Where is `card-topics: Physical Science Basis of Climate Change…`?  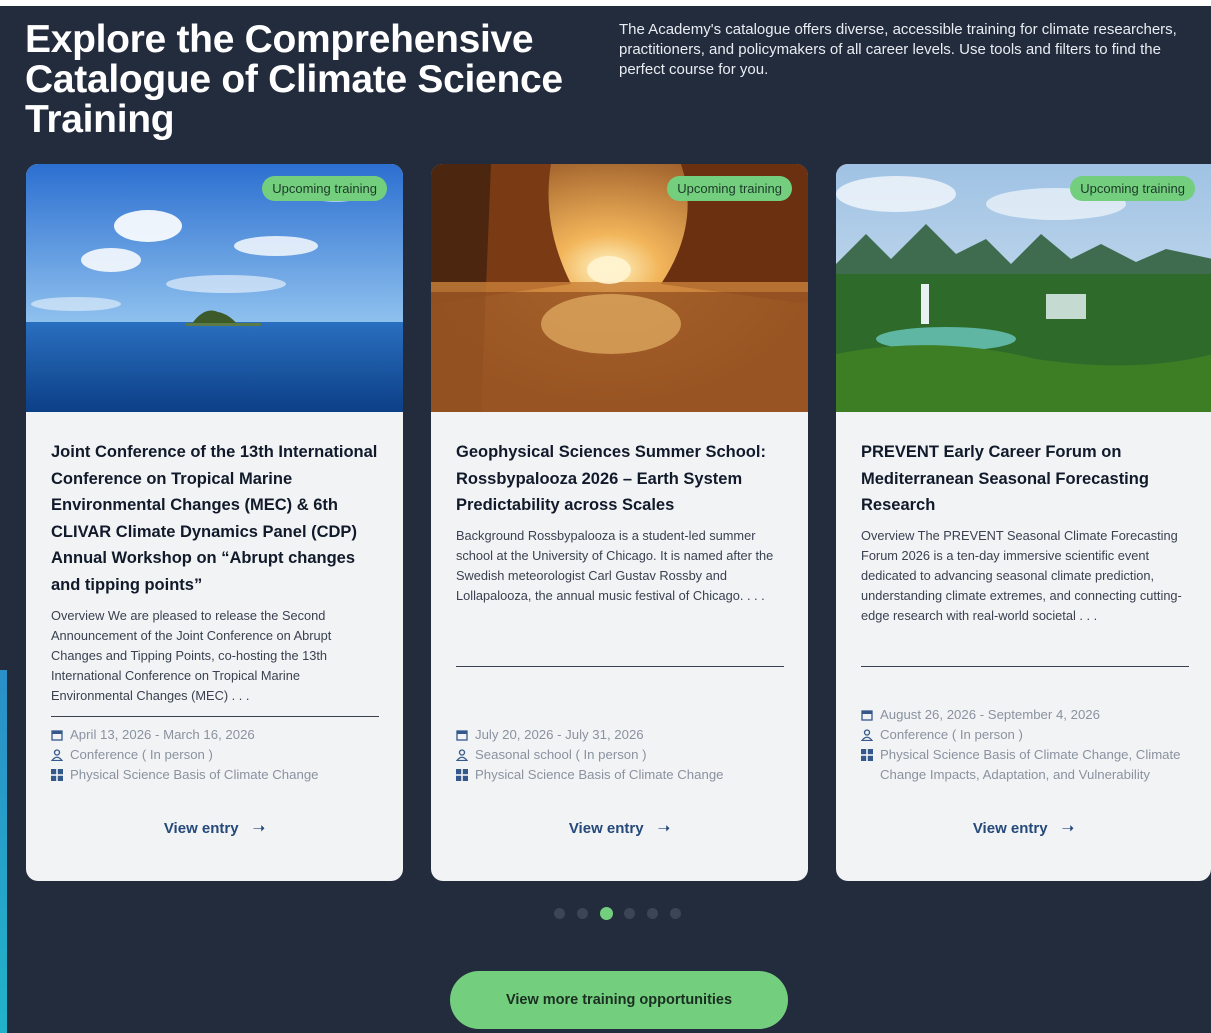 card-topics: Physical Science Basis of Climate Change… is located at coordinates (1030, 764).